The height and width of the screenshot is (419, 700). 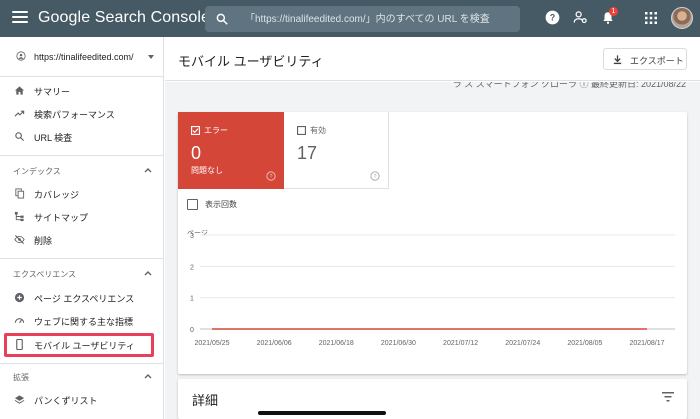 What do you see at coordinates (432, 399) in the screenshot?
I see `details-card: 詳細` at bounding box center [432, 399].